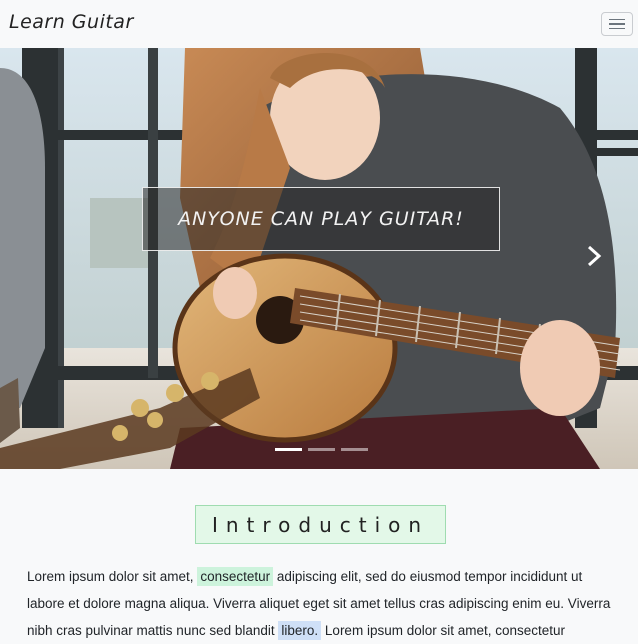  I want to click on navbar-toggle-button, so click(617, 24).